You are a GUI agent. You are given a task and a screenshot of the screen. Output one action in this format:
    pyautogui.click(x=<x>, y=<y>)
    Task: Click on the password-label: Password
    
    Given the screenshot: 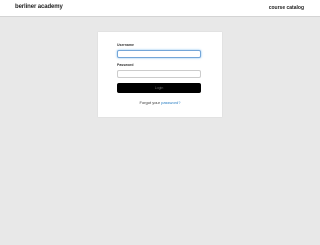 What is the action you would take?
    pyautogui.click(x=125, y=65)
    